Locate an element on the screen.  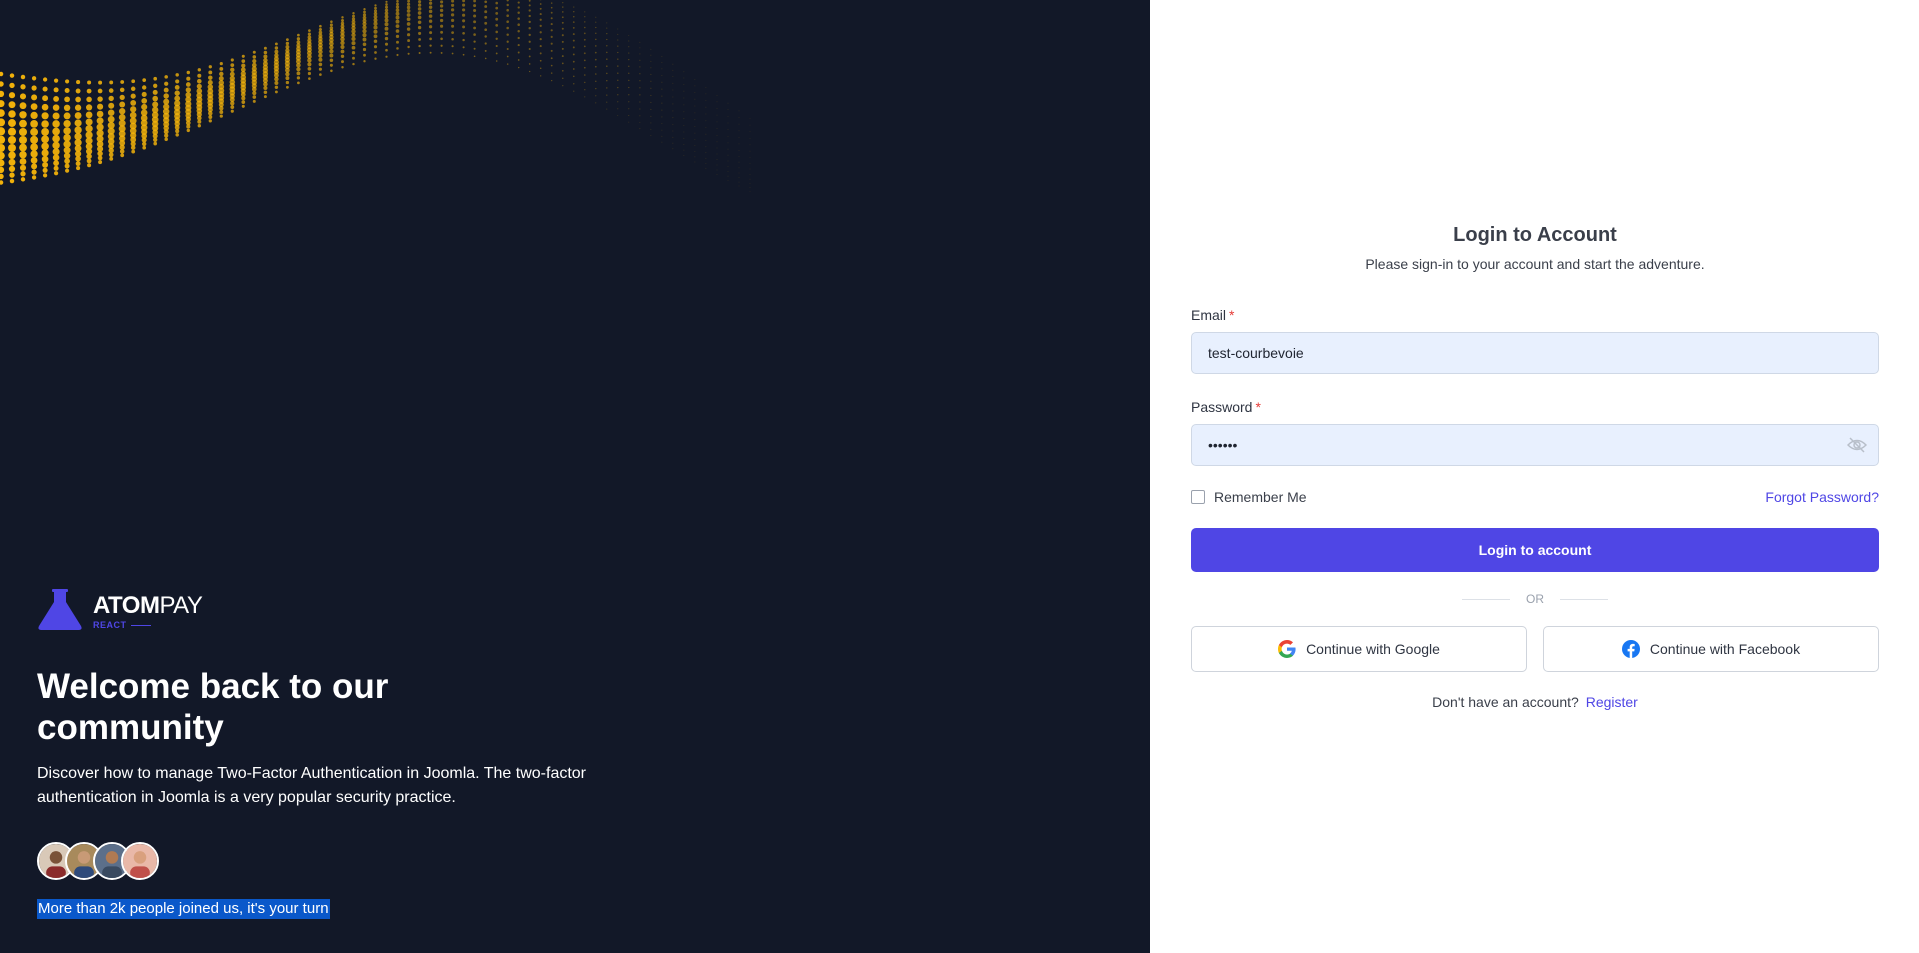
facebook-button: Continue with Facebook is located at coordinates (1711, 649).